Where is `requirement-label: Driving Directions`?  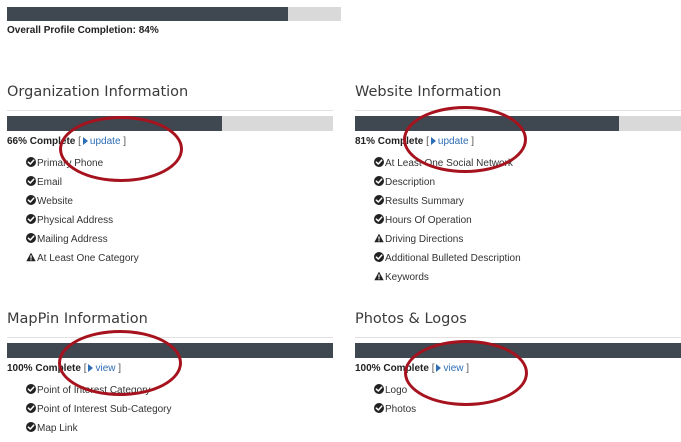
requirement-label: Driving Directions is located at coordinates (424, 239).